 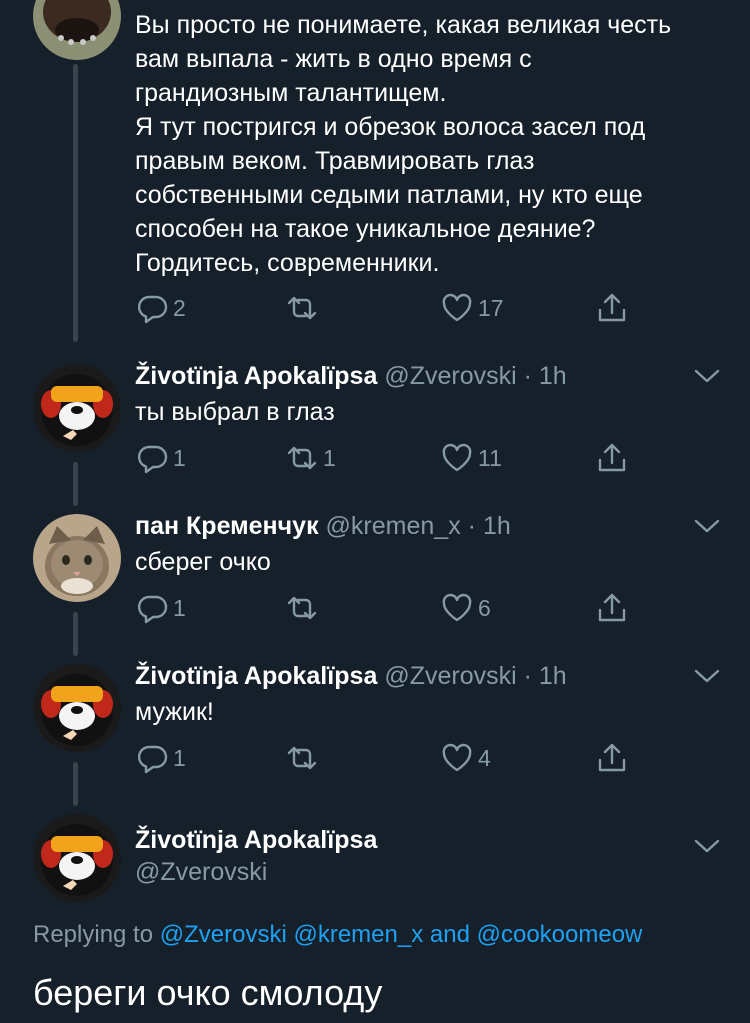 What do you see at coordinates (93, 934) in the screenshot?
I see `replying-to-label: Replying to` at bounding box center [93, 934].